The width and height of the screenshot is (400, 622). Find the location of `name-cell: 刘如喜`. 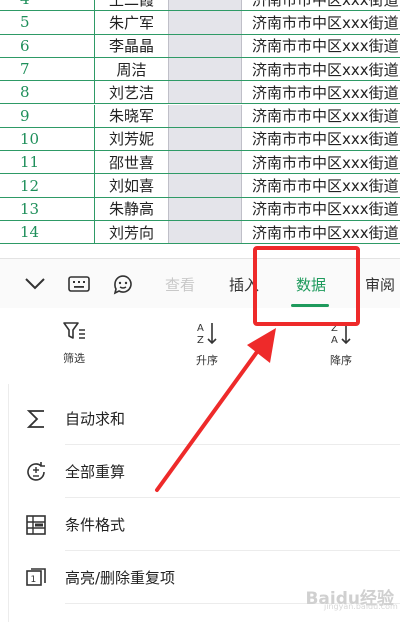

name-cell: 刘如喜 is located at coordinates (131, 185).